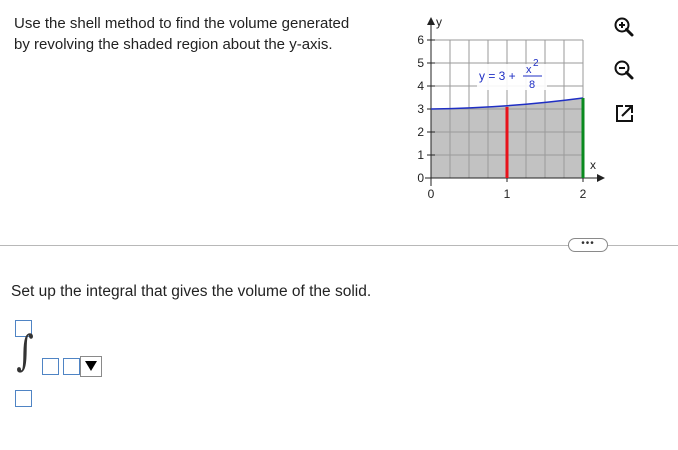 This screenshot has height=450, width=678. I want to click on x-tick-0: 0, so click(431, 194).